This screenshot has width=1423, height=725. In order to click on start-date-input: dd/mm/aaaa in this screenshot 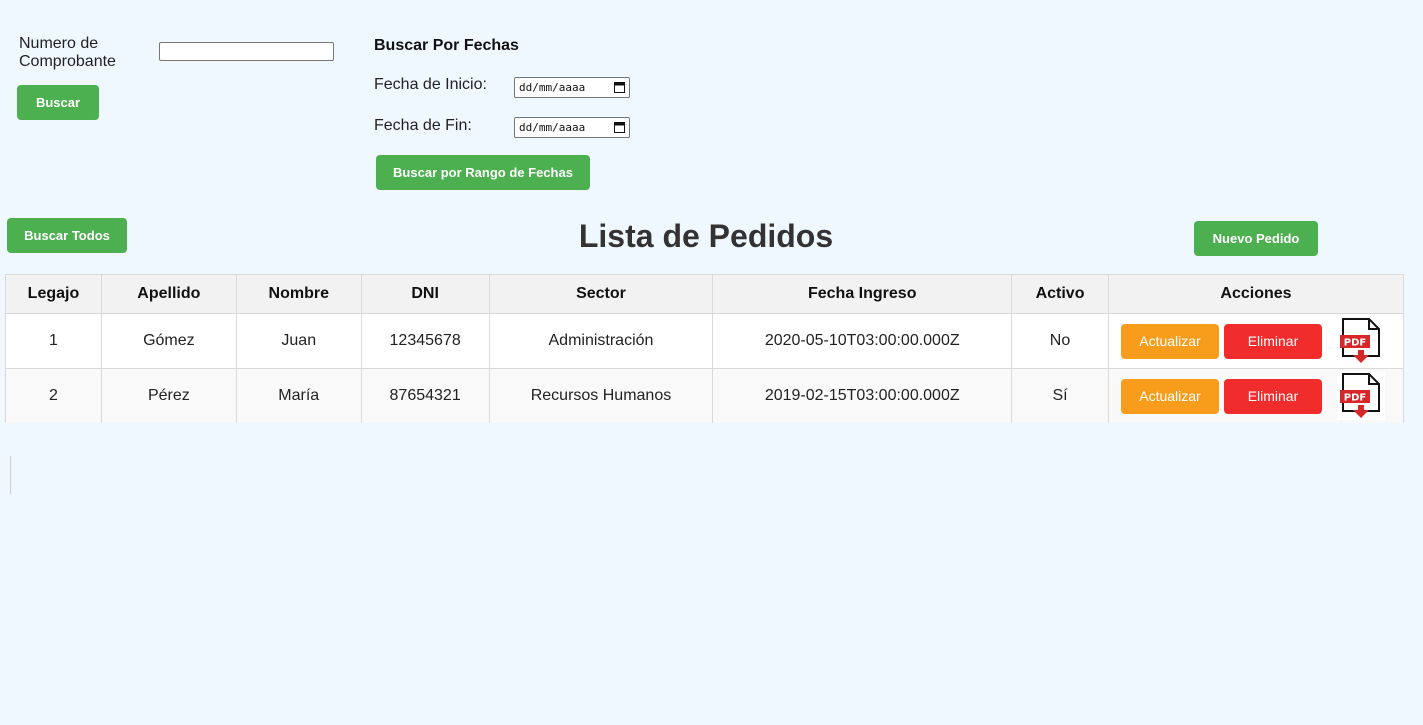, I will do `click(572, 87)`.